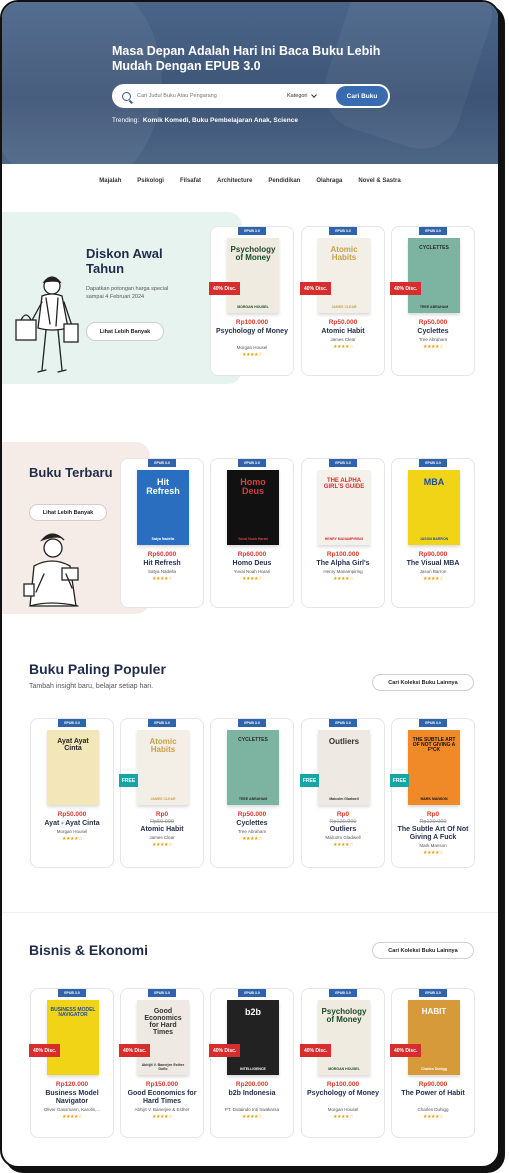  Describe the element at coordinates (344, 484) in the screenshot. I see `cover-title: THE ALPHA GIRL'S GUIDE` at that location.